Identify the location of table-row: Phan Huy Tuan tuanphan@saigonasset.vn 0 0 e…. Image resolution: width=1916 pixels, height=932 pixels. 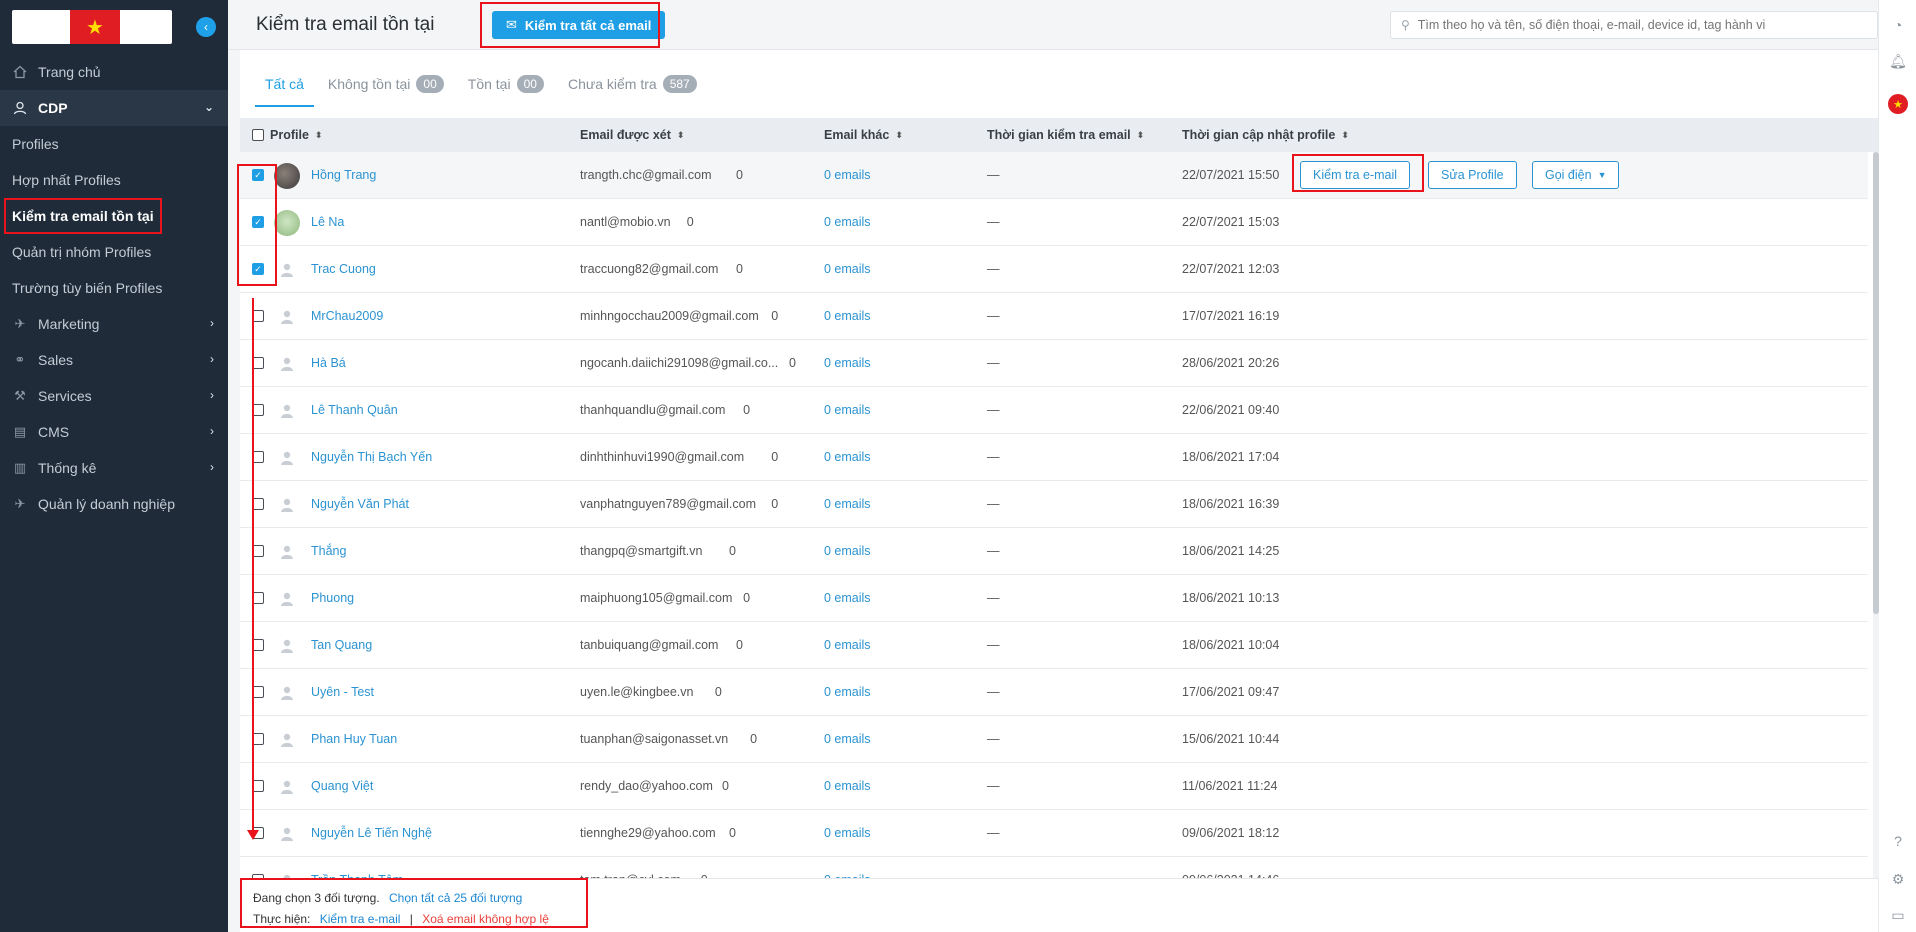
(1054, 739).